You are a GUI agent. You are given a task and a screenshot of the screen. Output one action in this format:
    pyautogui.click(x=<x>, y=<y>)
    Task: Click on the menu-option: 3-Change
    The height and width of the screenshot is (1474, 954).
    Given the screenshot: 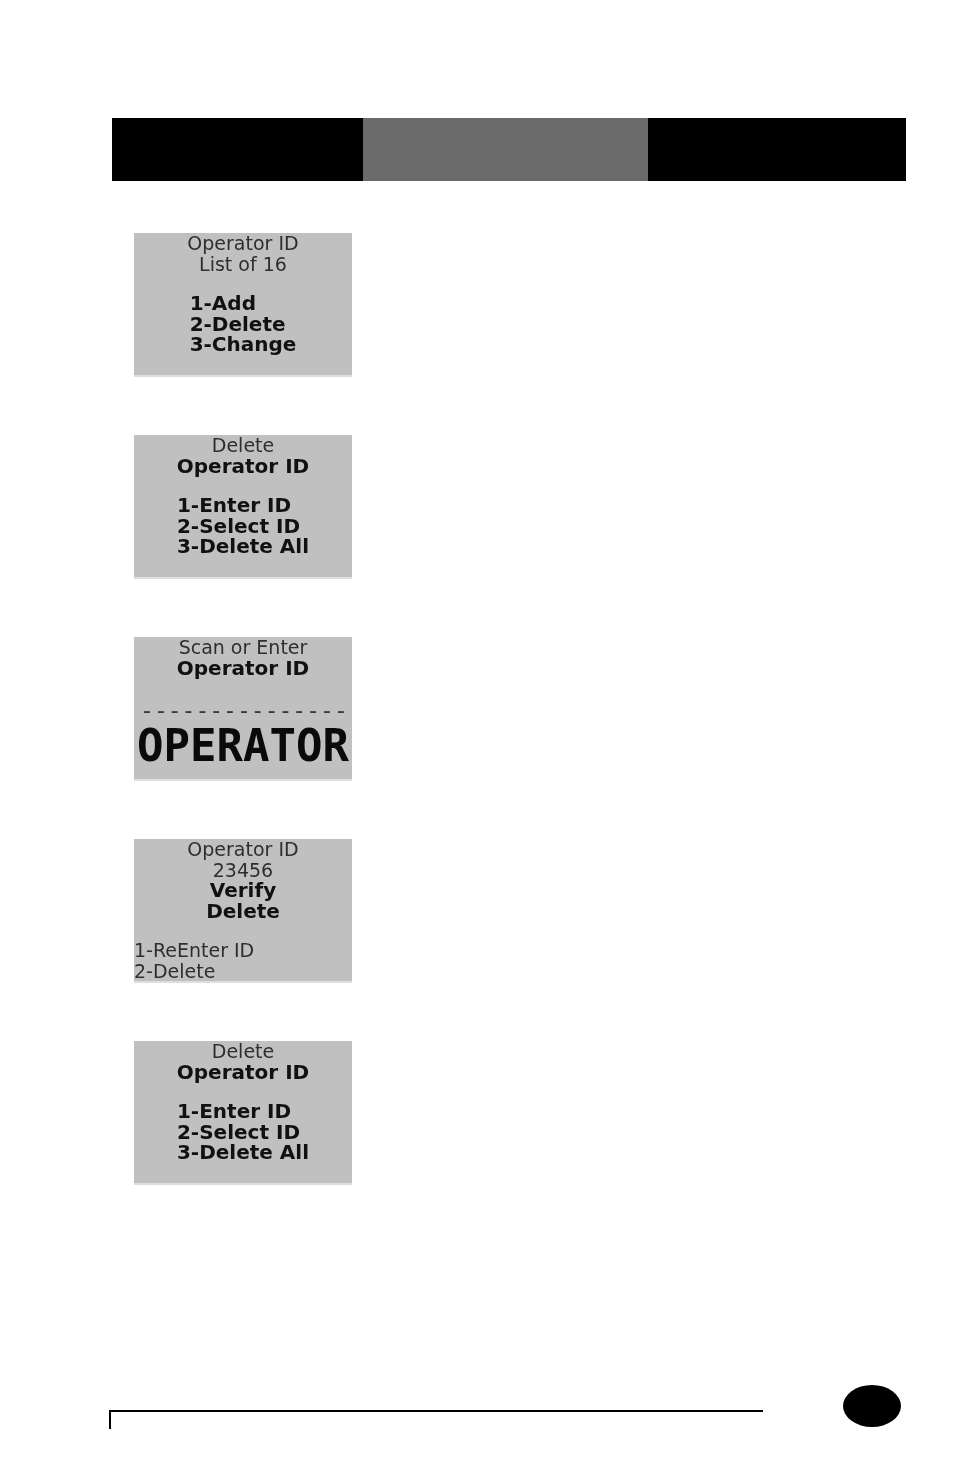 What is the action you would take?
    pyautogui.click(x=243, y=344)
    